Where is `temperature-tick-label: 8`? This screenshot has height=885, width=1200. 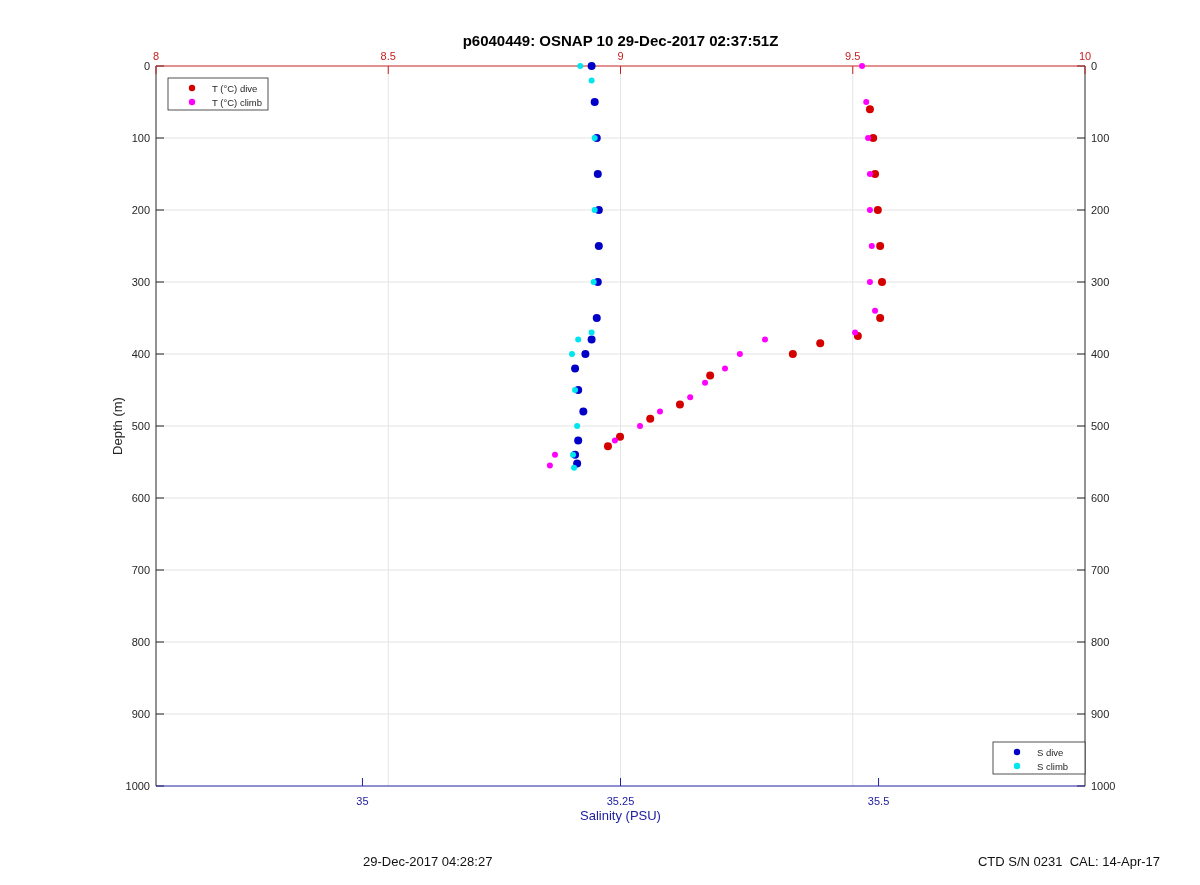
temperature-tick-label: 8 is located at coordinates (156, 56).